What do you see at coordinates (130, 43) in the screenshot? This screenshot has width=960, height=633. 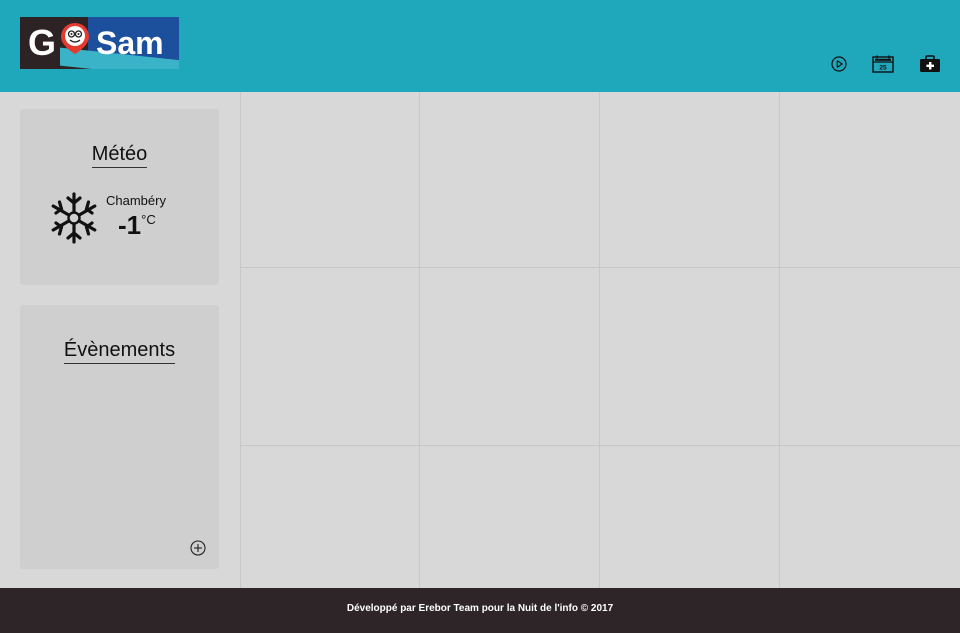 I see `logo-word: Sam` at bounding box center [130, 43].